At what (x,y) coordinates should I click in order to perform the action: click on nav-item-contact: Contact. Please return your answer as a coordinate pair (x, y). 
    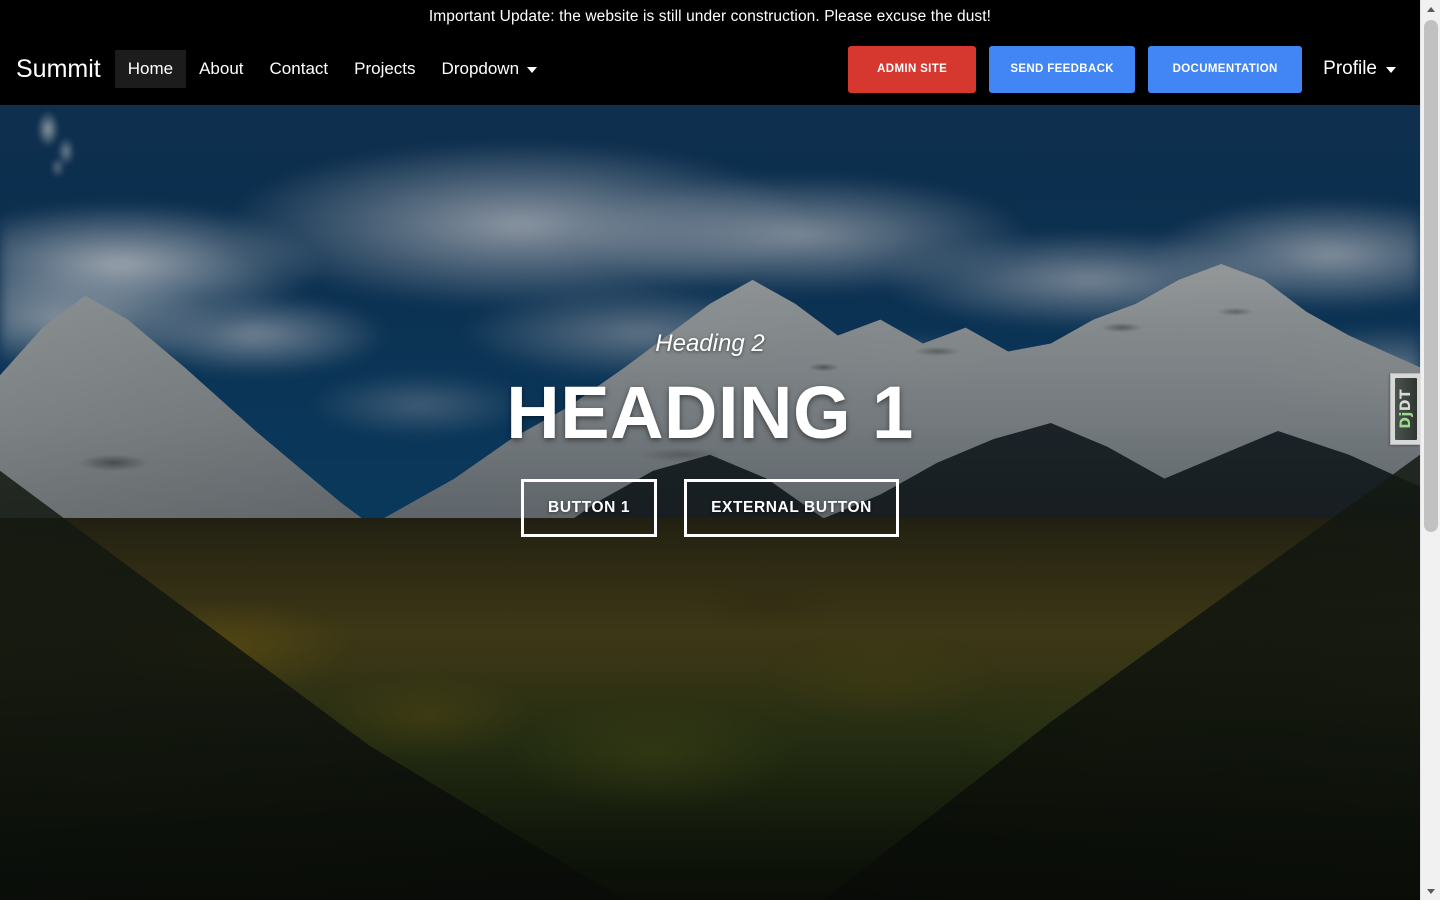
    Looking at the image, I should click on (299, 69).